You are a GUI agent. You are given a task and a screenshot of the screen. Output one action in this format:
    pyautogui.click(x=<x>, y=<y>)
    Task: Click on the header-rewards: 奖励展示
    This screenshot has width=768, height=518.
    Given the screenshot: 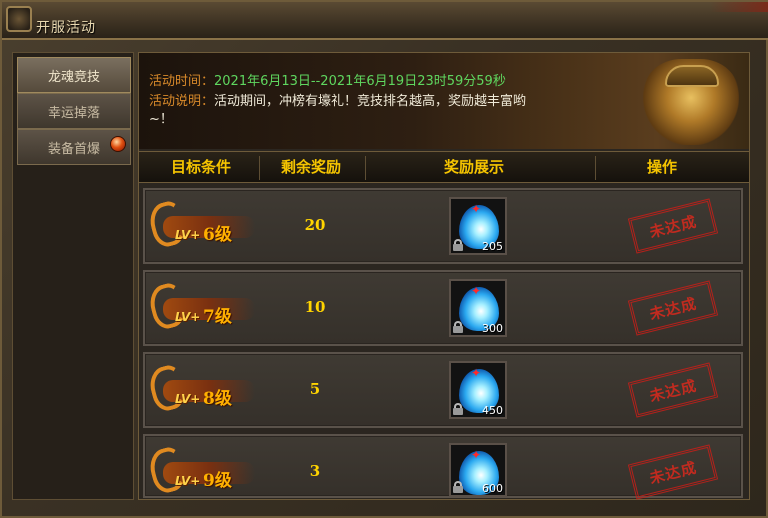 What is the action you would take?
    pyautogui.click(x=473, y=167)
    